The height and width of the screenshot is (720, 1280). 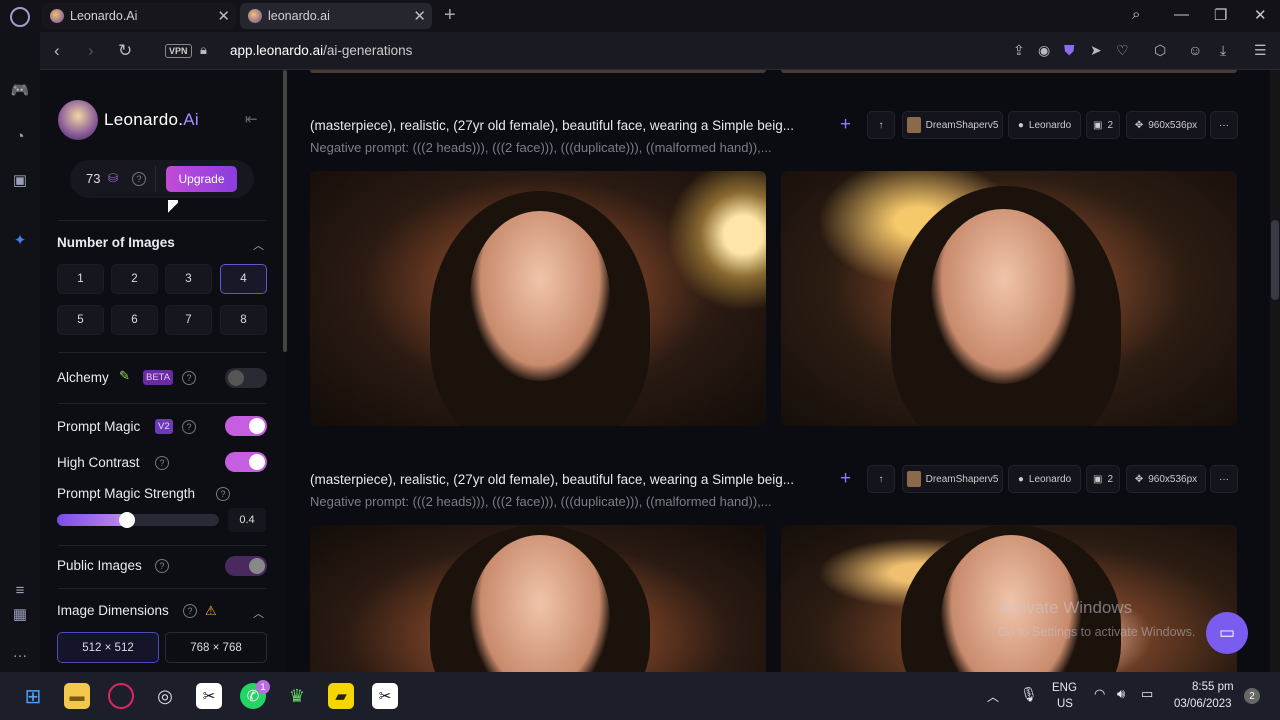 What do you see at coordinates (1136, 14) in the screenshot?
I see `search-tabs-icon: ⌕` at bounding box center [1136, 14].